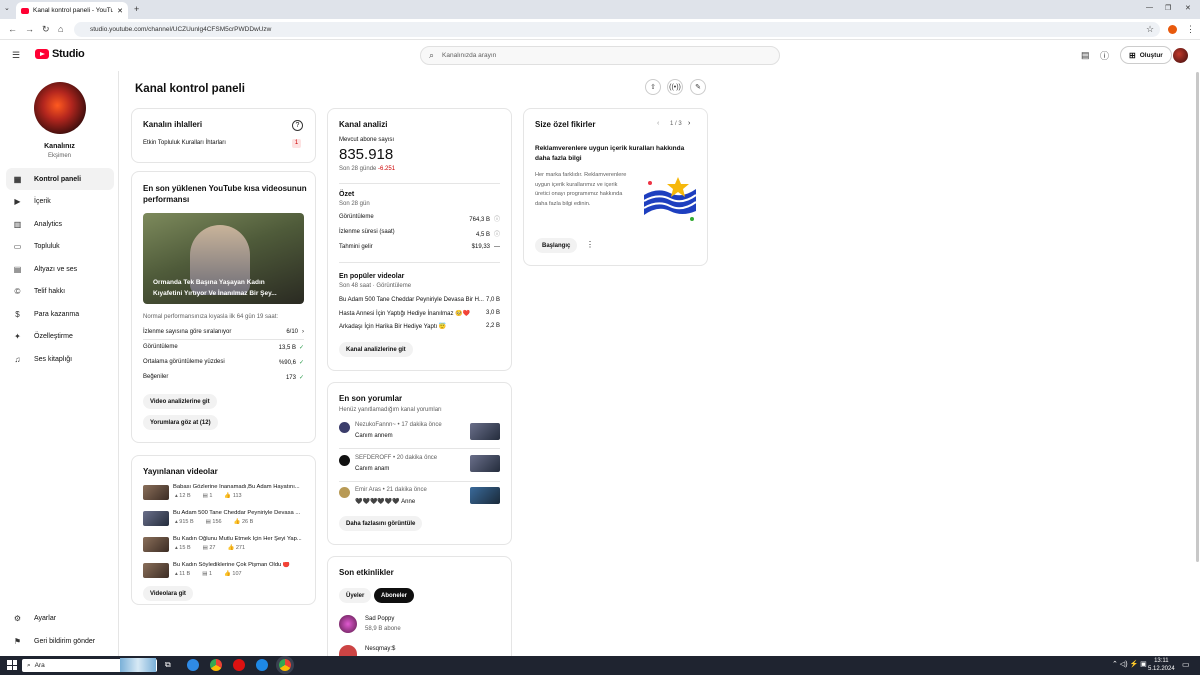 The image size is (1200, 675). What do you see at coordinates (12, 665) in the screenshot?
I see `windows-start-icon` at bounding box center [12, 665].